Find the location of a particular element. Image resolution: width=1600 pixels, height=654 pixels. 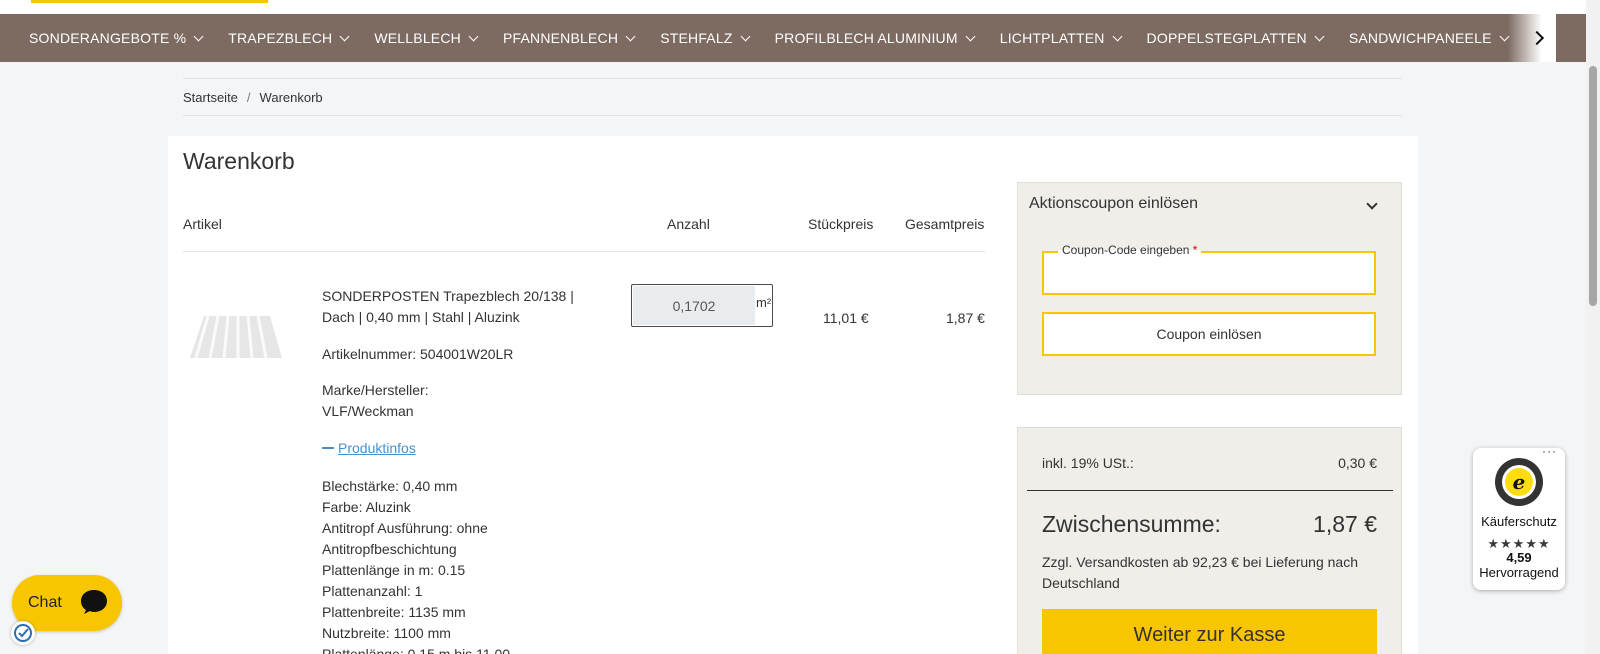

chevron-down-icon is located at coordinates (1372, 204).